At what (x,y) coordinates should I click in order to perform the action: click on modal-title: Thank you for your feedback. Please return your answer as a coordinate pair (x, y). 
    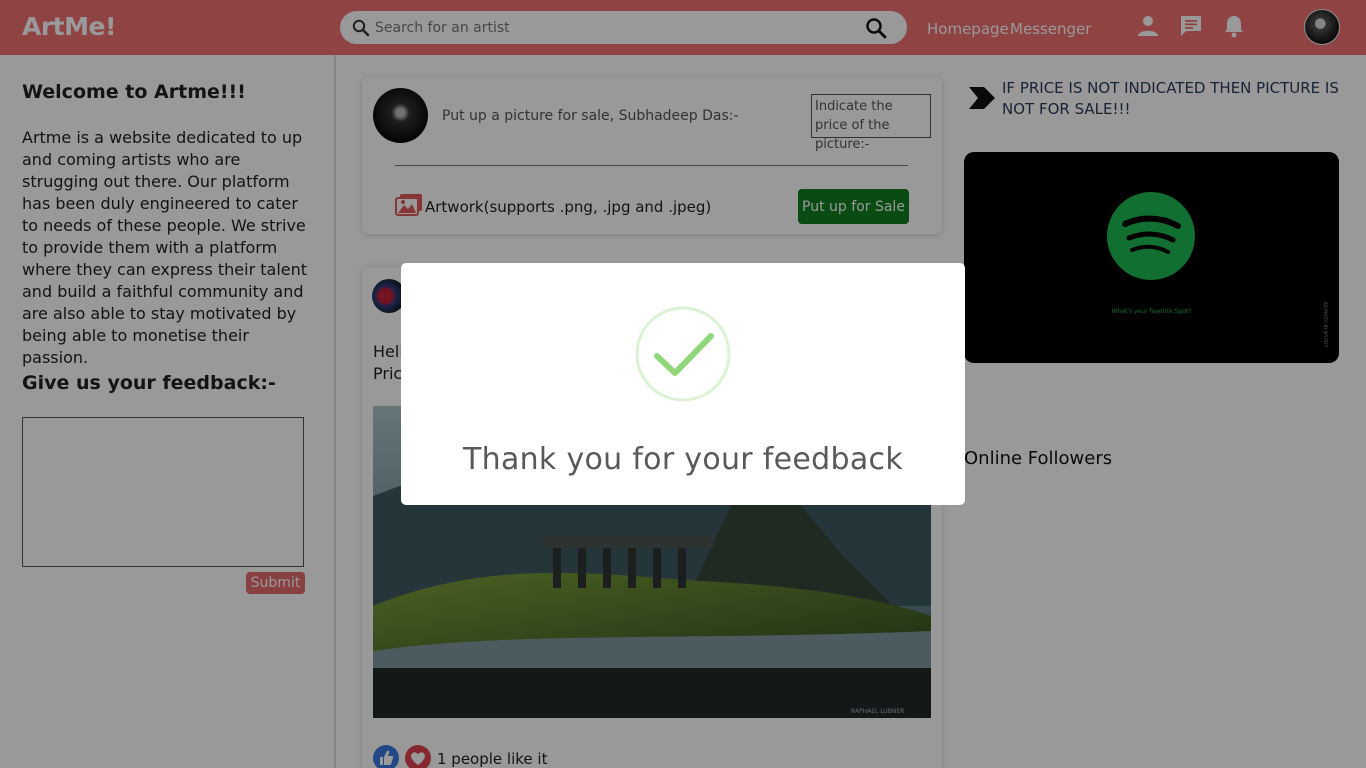
    Looking at the image, I should click on (683, 459).